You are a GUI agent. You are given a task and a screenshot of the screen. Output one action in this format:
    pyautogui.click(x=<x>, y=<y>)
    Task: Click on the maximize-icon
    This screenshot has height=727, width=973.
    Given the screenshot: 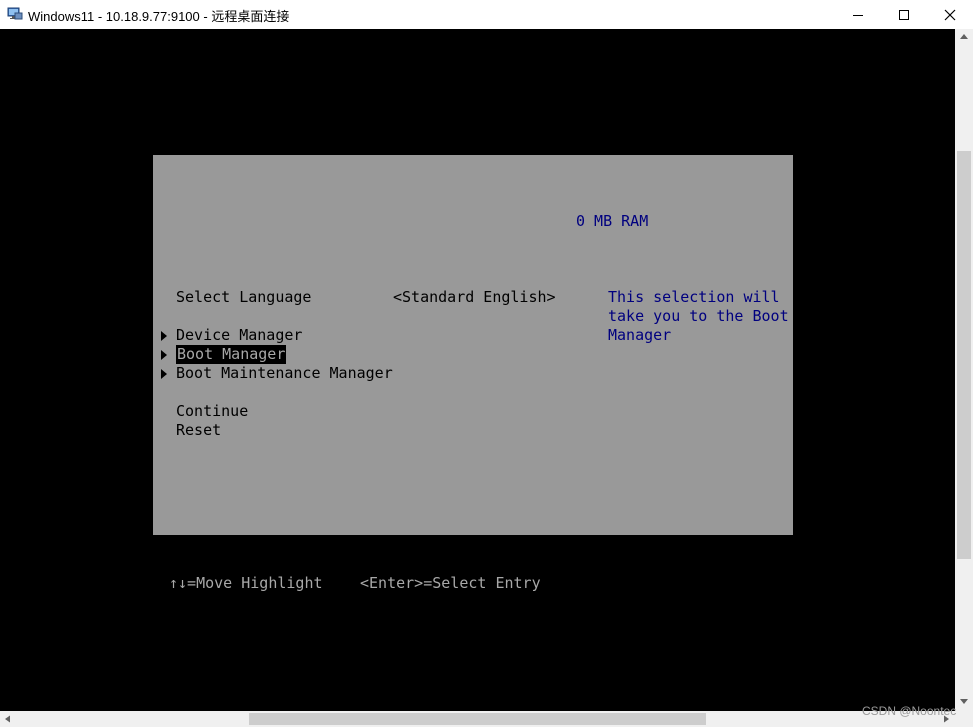 What is the action you would take?
    pyautogui.click(x=904, y=14)
    